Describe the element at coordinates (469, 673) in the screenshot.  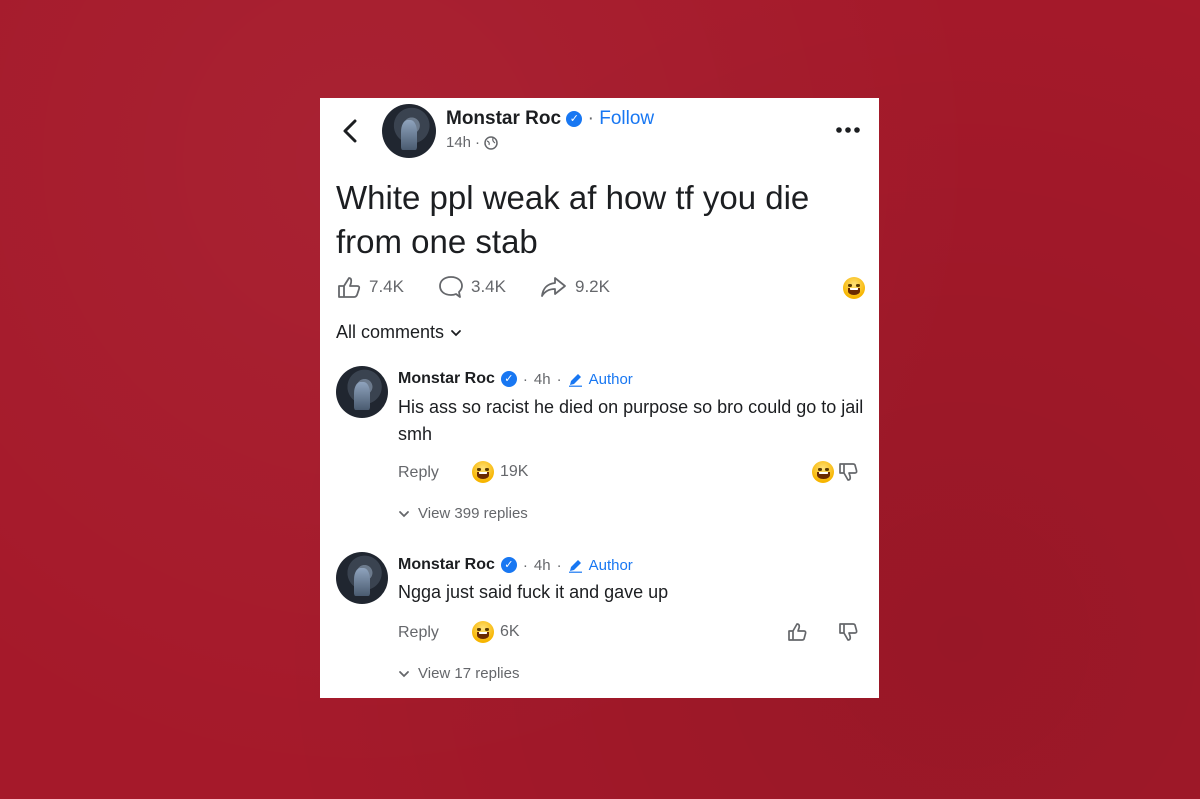
I see `view-replies-label: View 17 replies` at that location.